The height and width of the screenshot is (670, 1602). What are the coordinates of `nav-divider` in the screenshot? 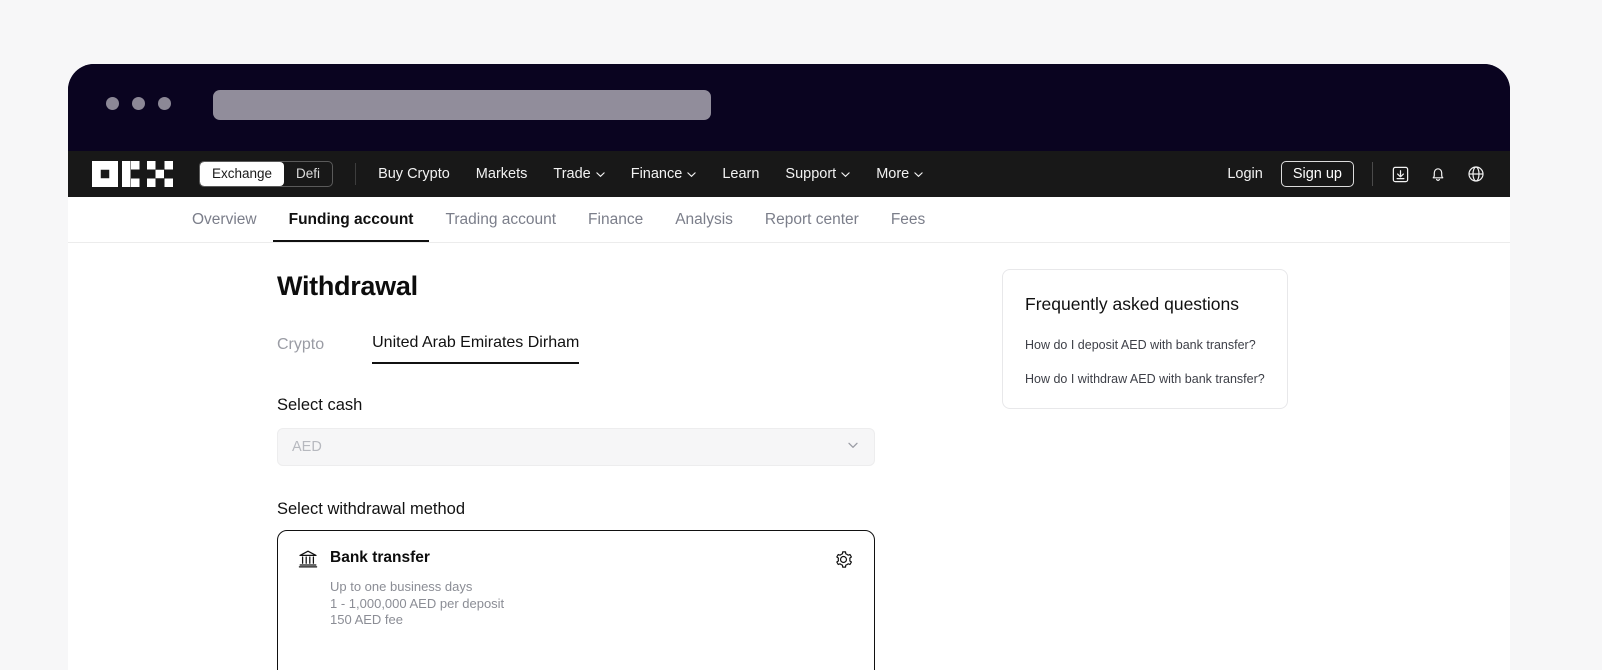 It's located at (356, 174).